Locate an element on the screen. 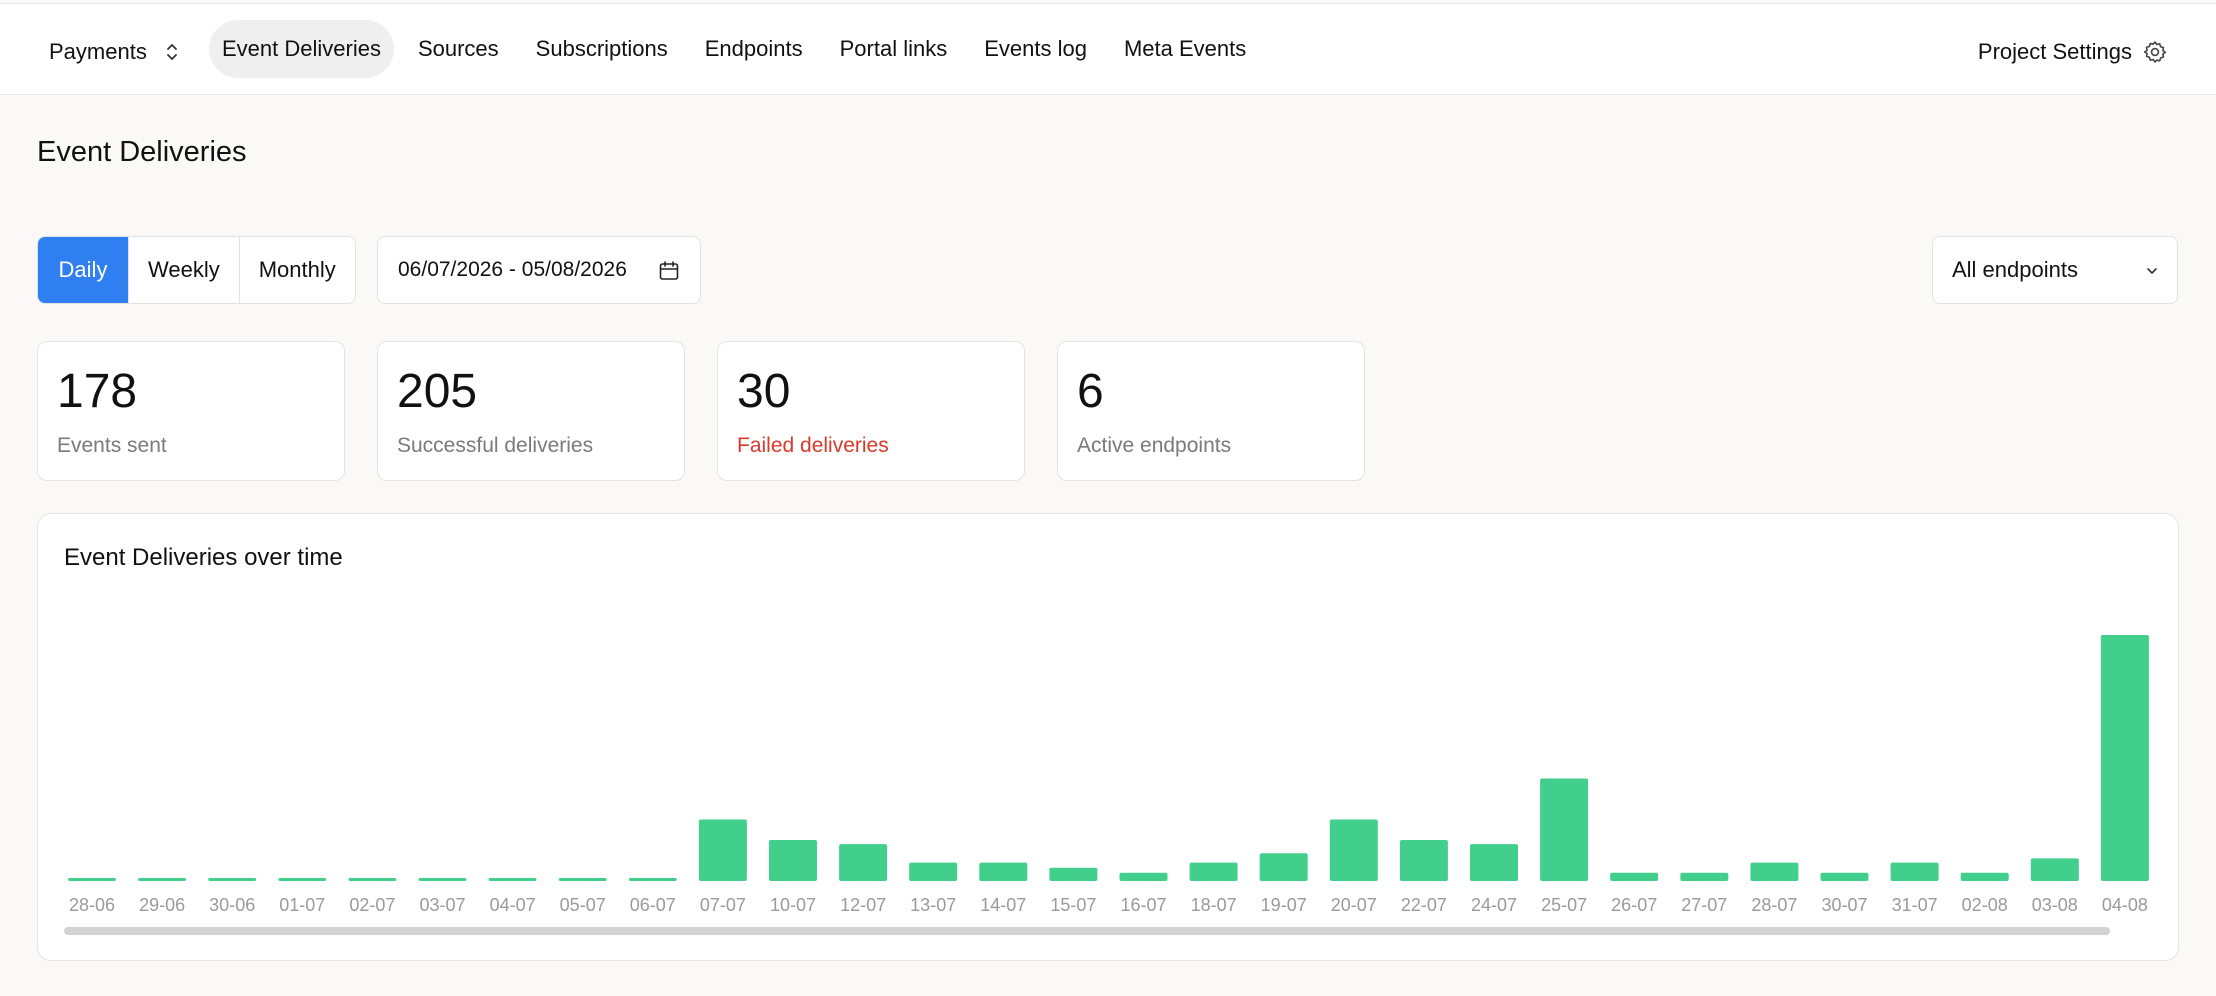 The width and height of the screenshot is (2216, 996). stat-value: 30 is located at coordinates (764, 391).